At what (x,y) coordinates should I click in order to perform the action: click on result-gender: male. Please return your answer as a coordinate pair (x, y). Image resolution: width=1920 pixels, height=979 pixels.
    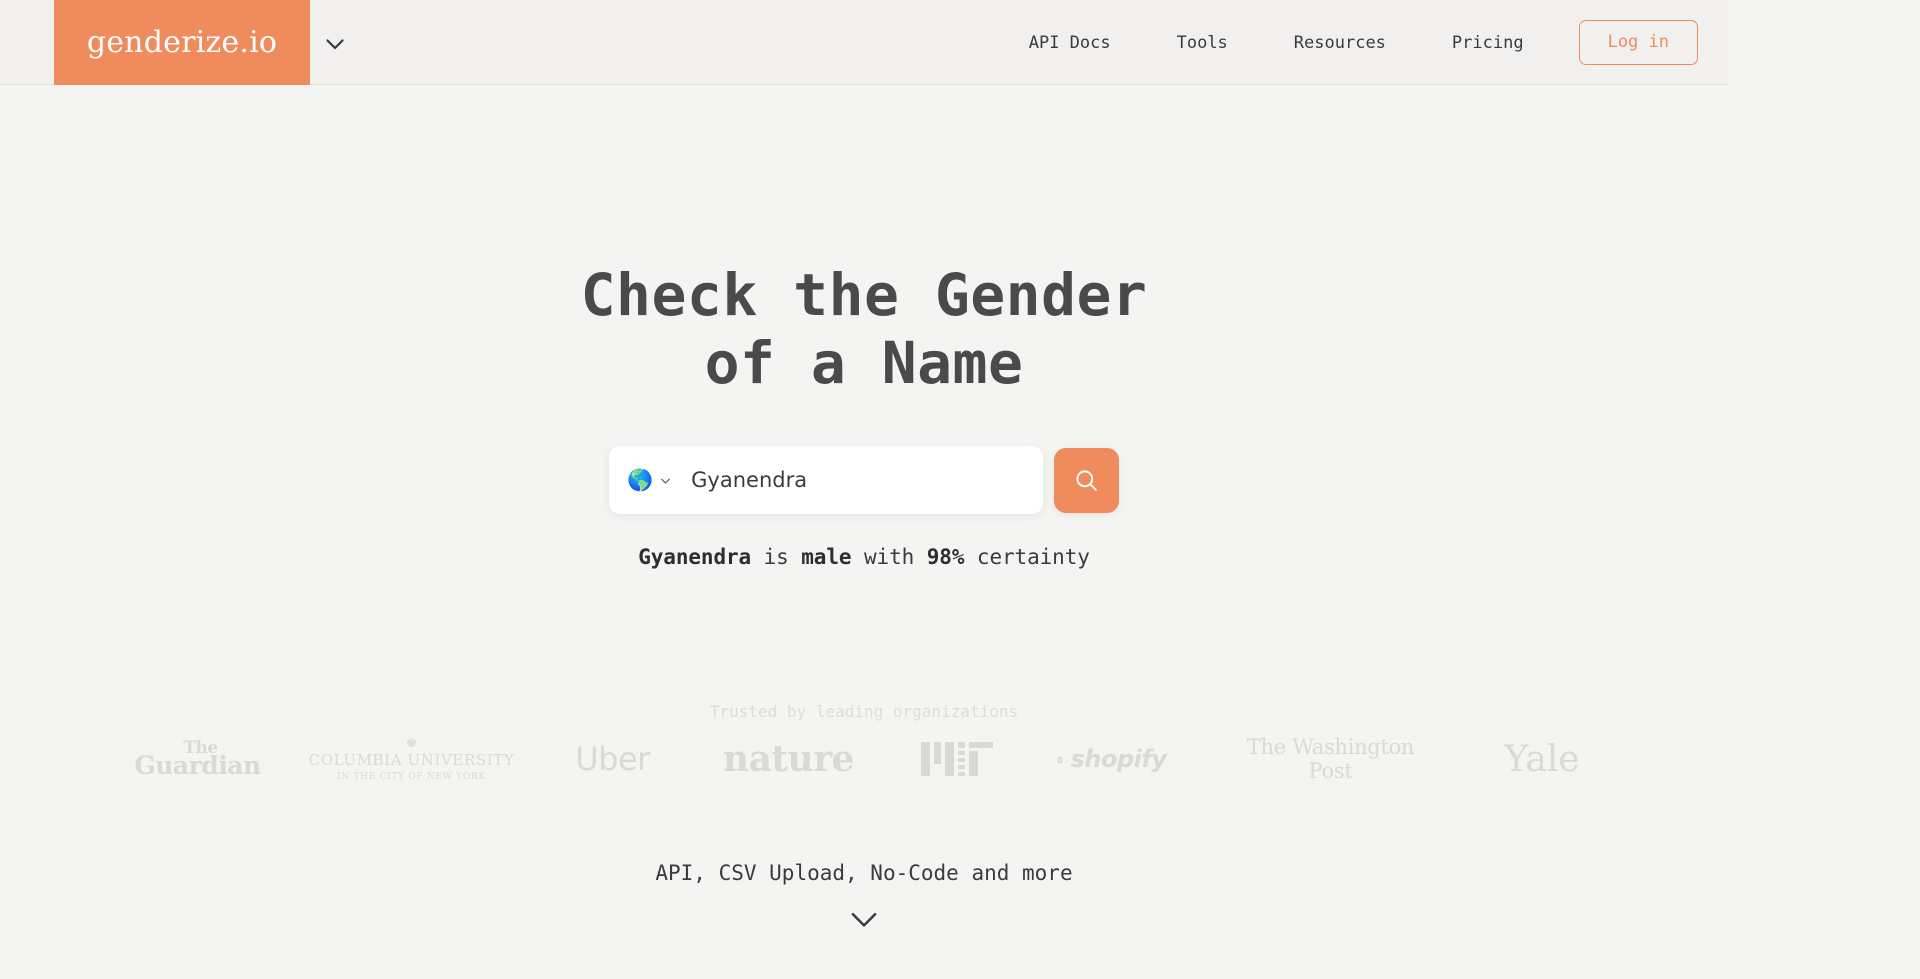
    Looking at the image, I should click on (826, 557).